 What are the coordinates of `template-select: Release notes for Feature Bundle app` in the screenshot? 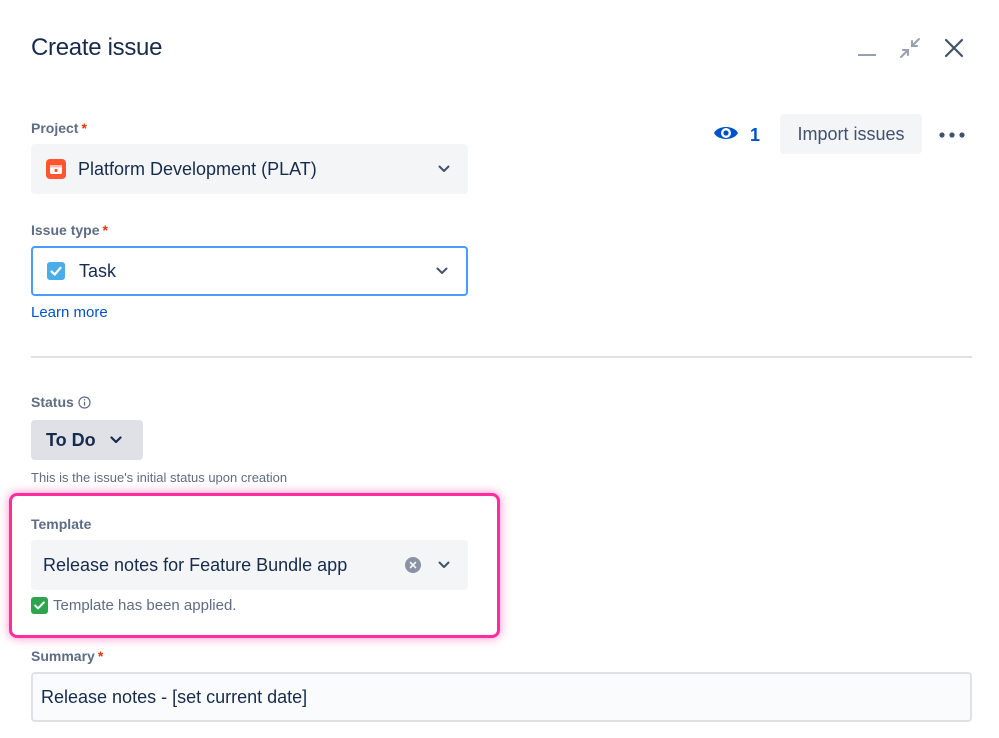 It's located at (249, 565).